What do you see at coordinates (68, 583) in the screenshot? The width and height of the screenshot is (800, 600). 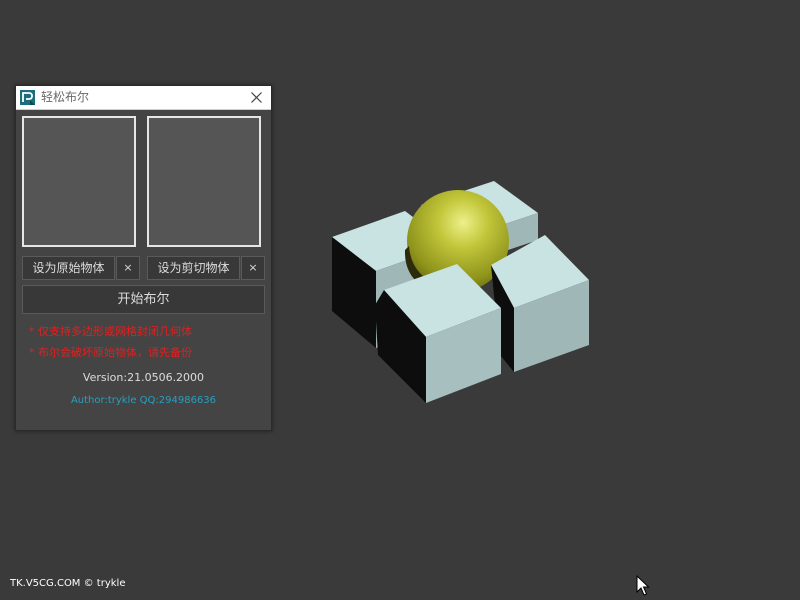 I see `watermark: TK.V5CG.COM © trykle` at bounding box center [68, 583].